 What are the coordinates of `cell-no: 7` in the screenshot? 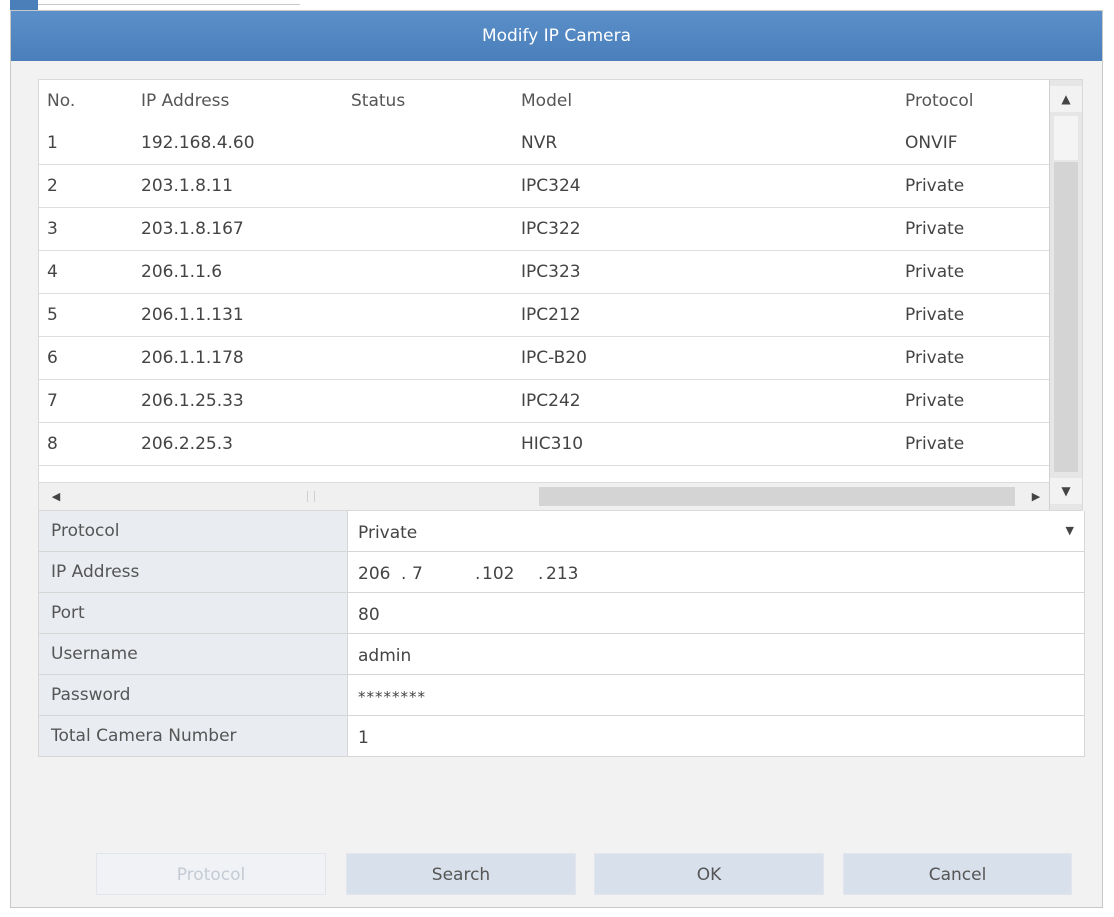 It's located at (52, 401).